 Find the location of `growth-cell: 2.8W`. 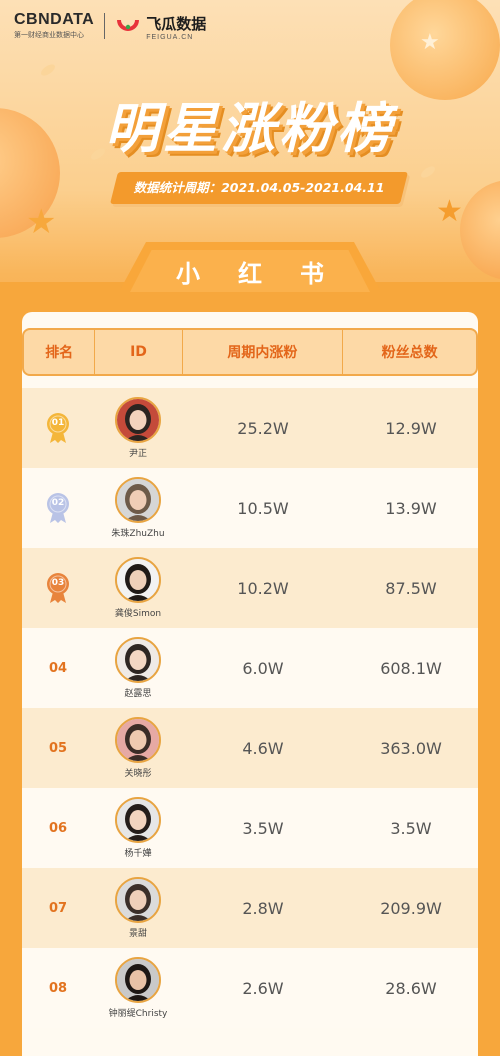

growth-cell: 2.8W is located at coordinates (263, 908).